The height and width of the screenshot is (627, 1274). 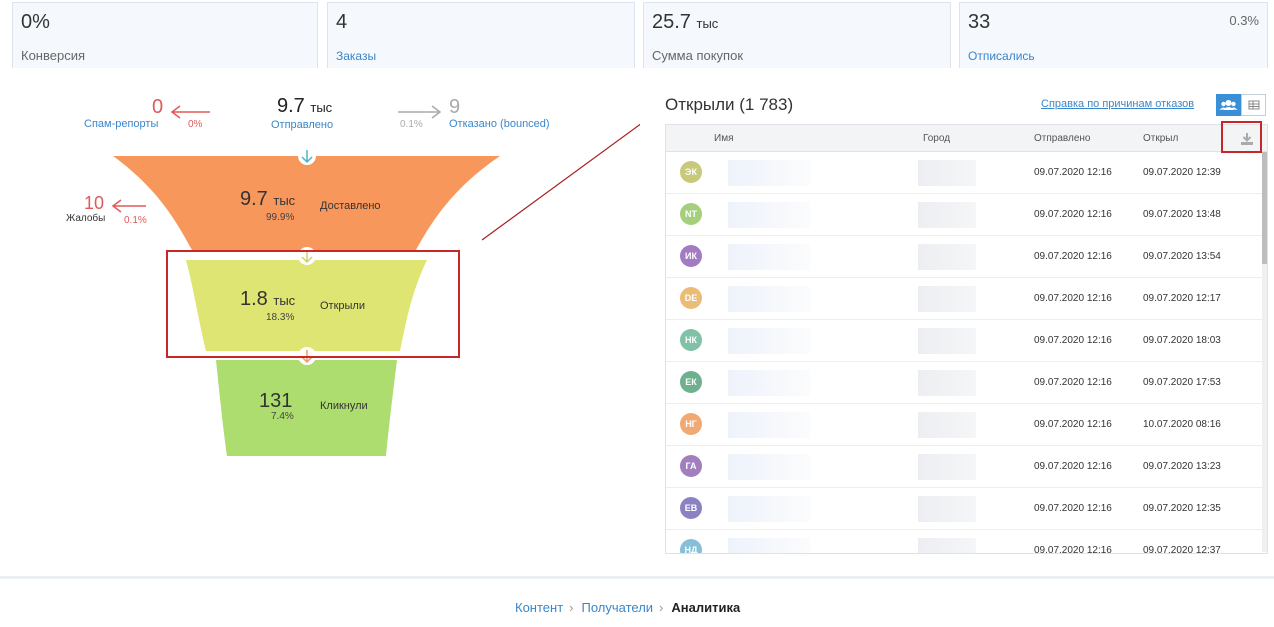 I want to click on avatar: НГ, so click(x=691, y=424).